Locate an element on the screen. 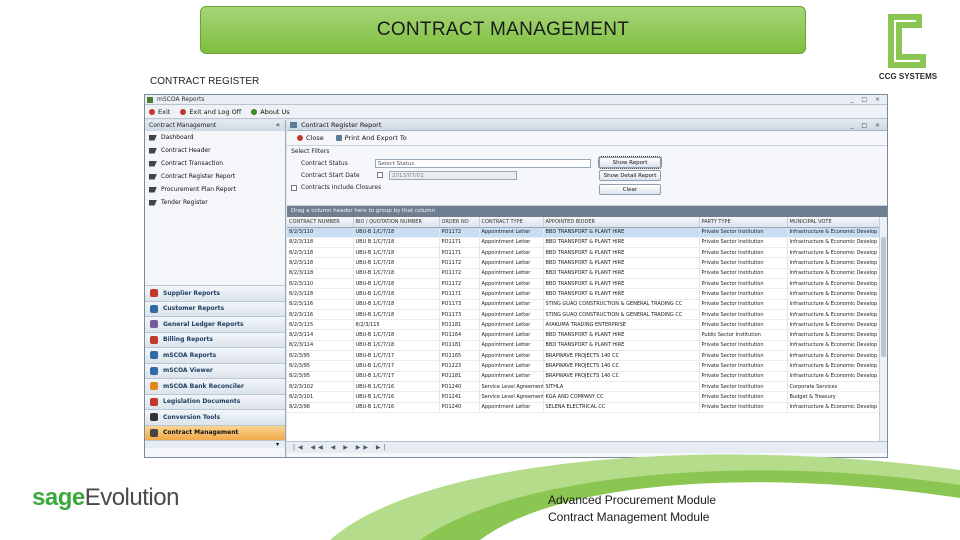 Image resolution: width=960 pixels, height=540 pixels. slide-title-banner: CONTRACT MANAGEMENT is located at coordinates (503, 30).